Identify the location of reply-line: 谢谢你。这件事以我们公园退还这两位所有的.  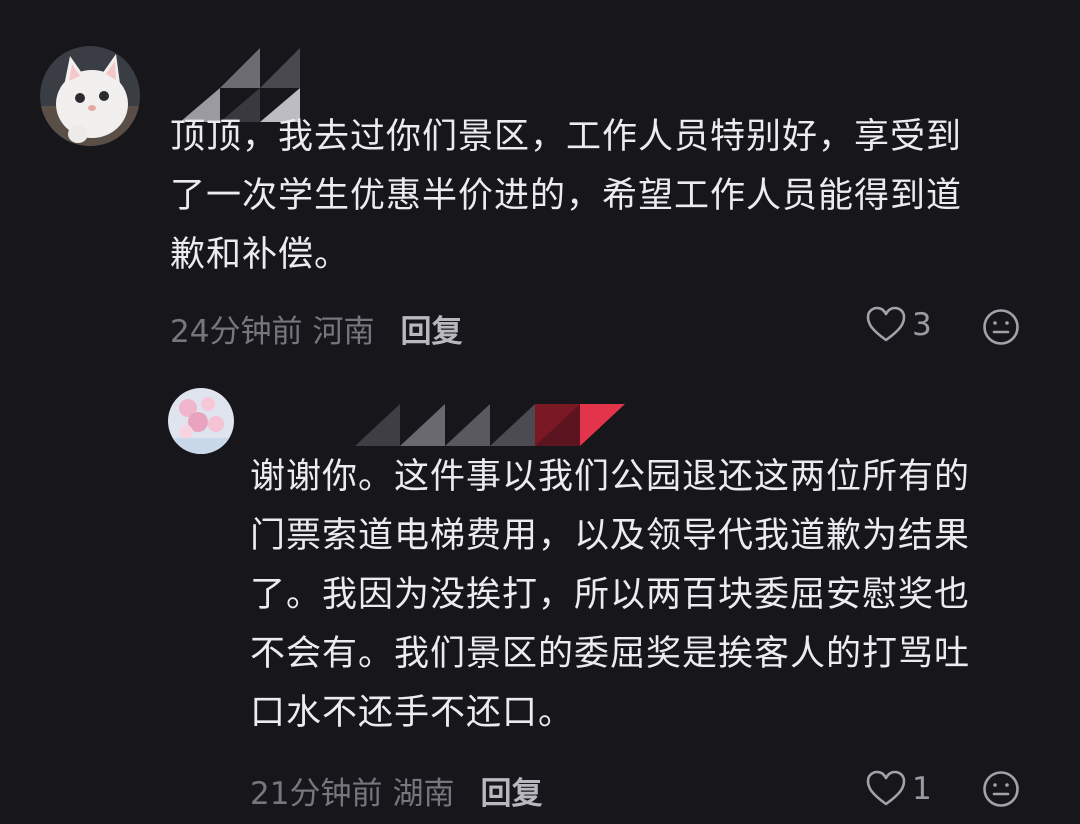
(610, 477).